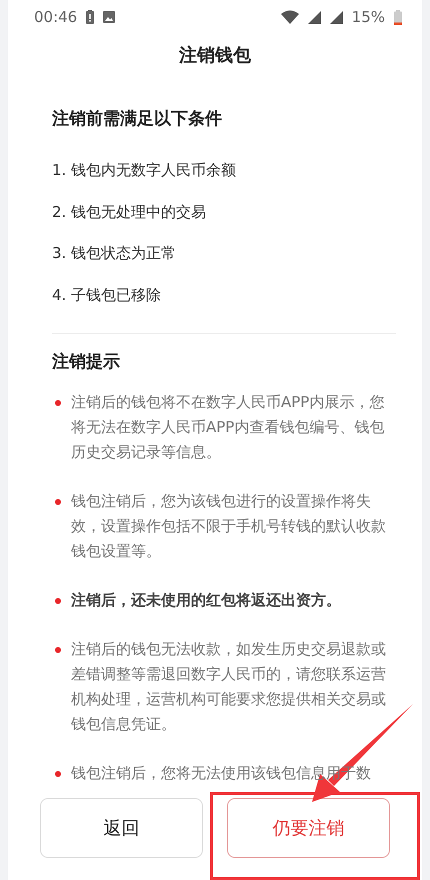 Image resolution: width=430 pixels, height=880 pixels. What do you see at coordinates (86, 362) in the screenshot?
I see `section-heading: 注销提示` at bounding box center [86, 362].